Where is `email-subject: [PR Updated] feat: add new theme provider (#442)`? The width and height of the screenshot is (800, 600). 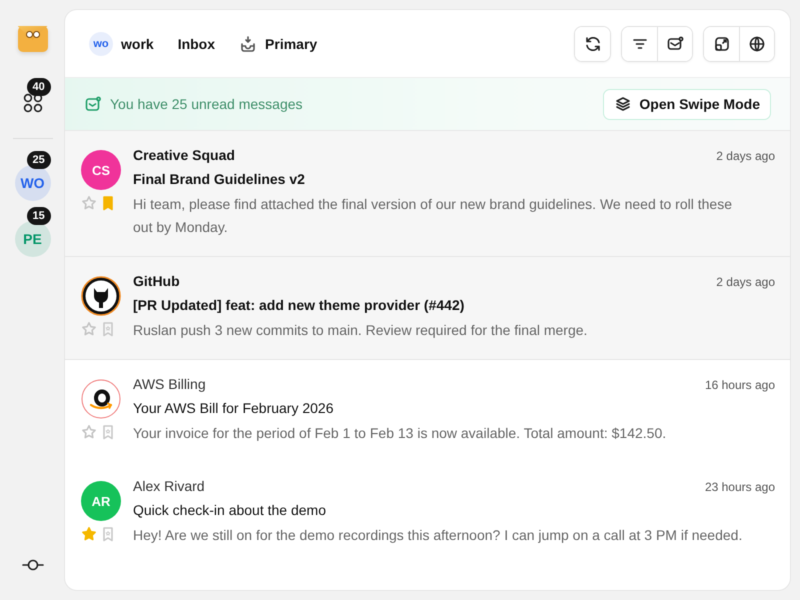 email-subject: [PR Updated] feat: add new theme provider (#442) is located at coordinates (299, 305).